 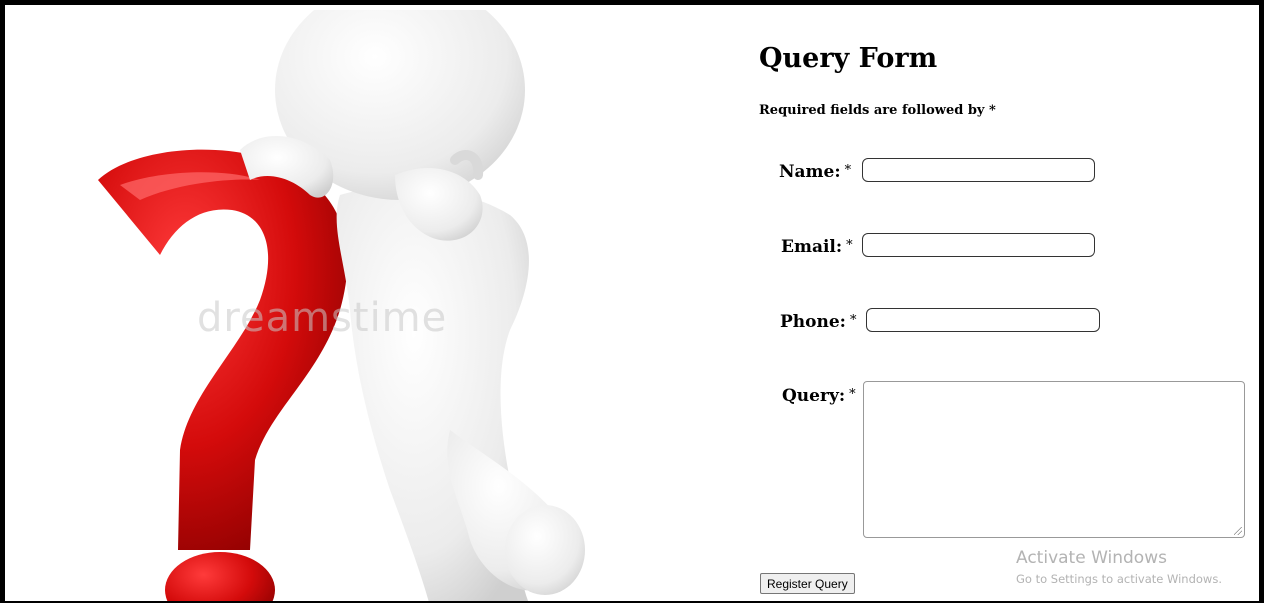 I want to click on name-label-text: Name:, so click(x=810, y=172).